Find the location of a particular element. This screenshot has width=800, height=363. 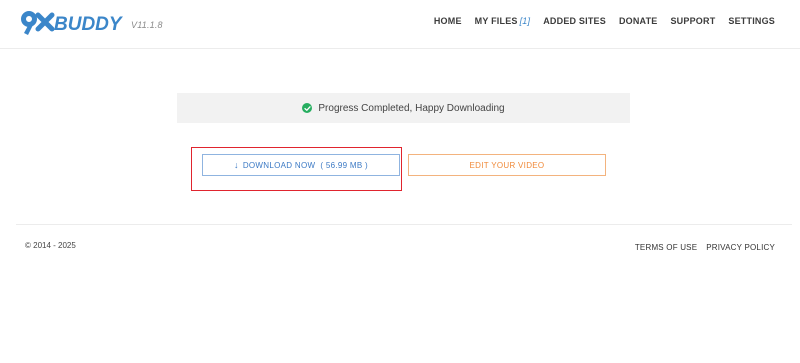

nav-settings-label: SETTINGS is located at coordinates (751, 21).